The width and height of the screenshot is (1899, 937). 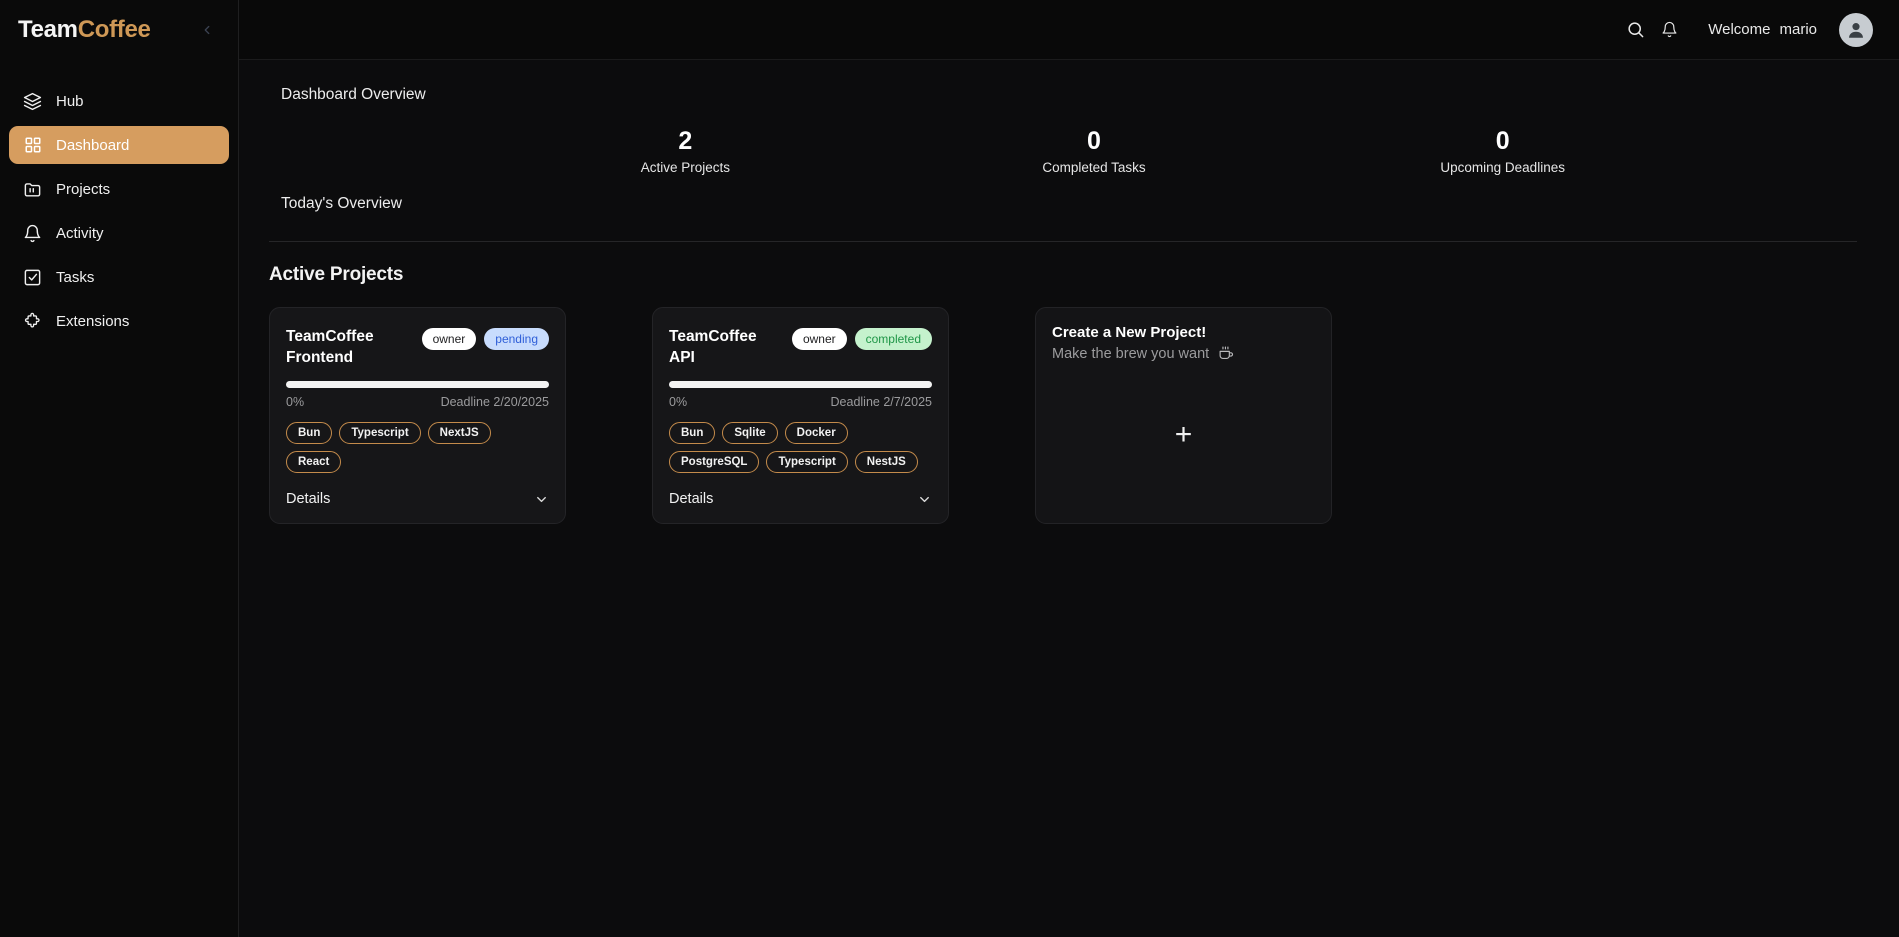 What do you see at coordinates (48, 29) in the screenshot?
I see `logo-text-primary: Team` at bounding box center [48, 29].